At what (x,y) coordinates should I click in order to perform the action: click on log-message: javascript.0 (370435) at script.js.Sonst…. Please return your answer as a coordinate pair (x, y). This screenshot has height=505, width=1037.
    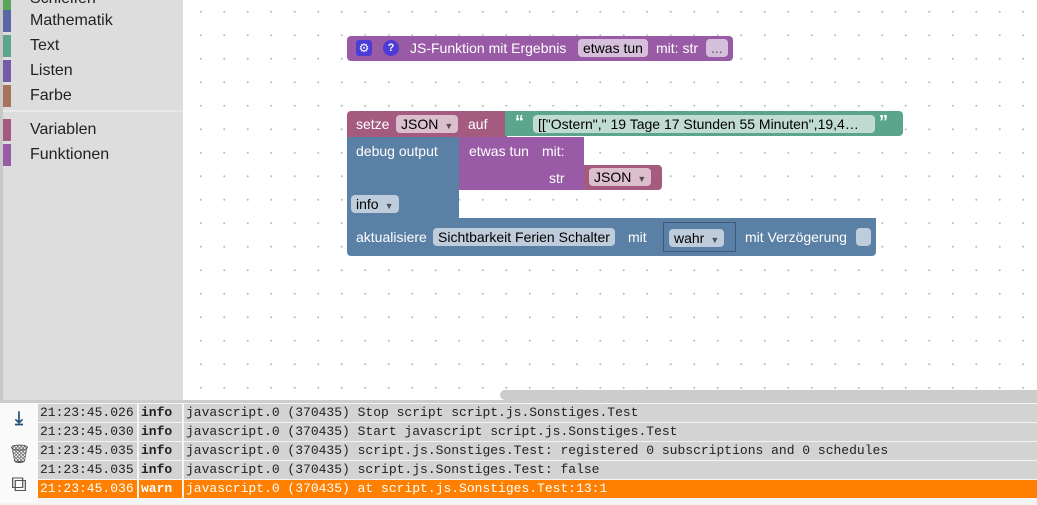
    Looking at the image, I should click on (610, 489).